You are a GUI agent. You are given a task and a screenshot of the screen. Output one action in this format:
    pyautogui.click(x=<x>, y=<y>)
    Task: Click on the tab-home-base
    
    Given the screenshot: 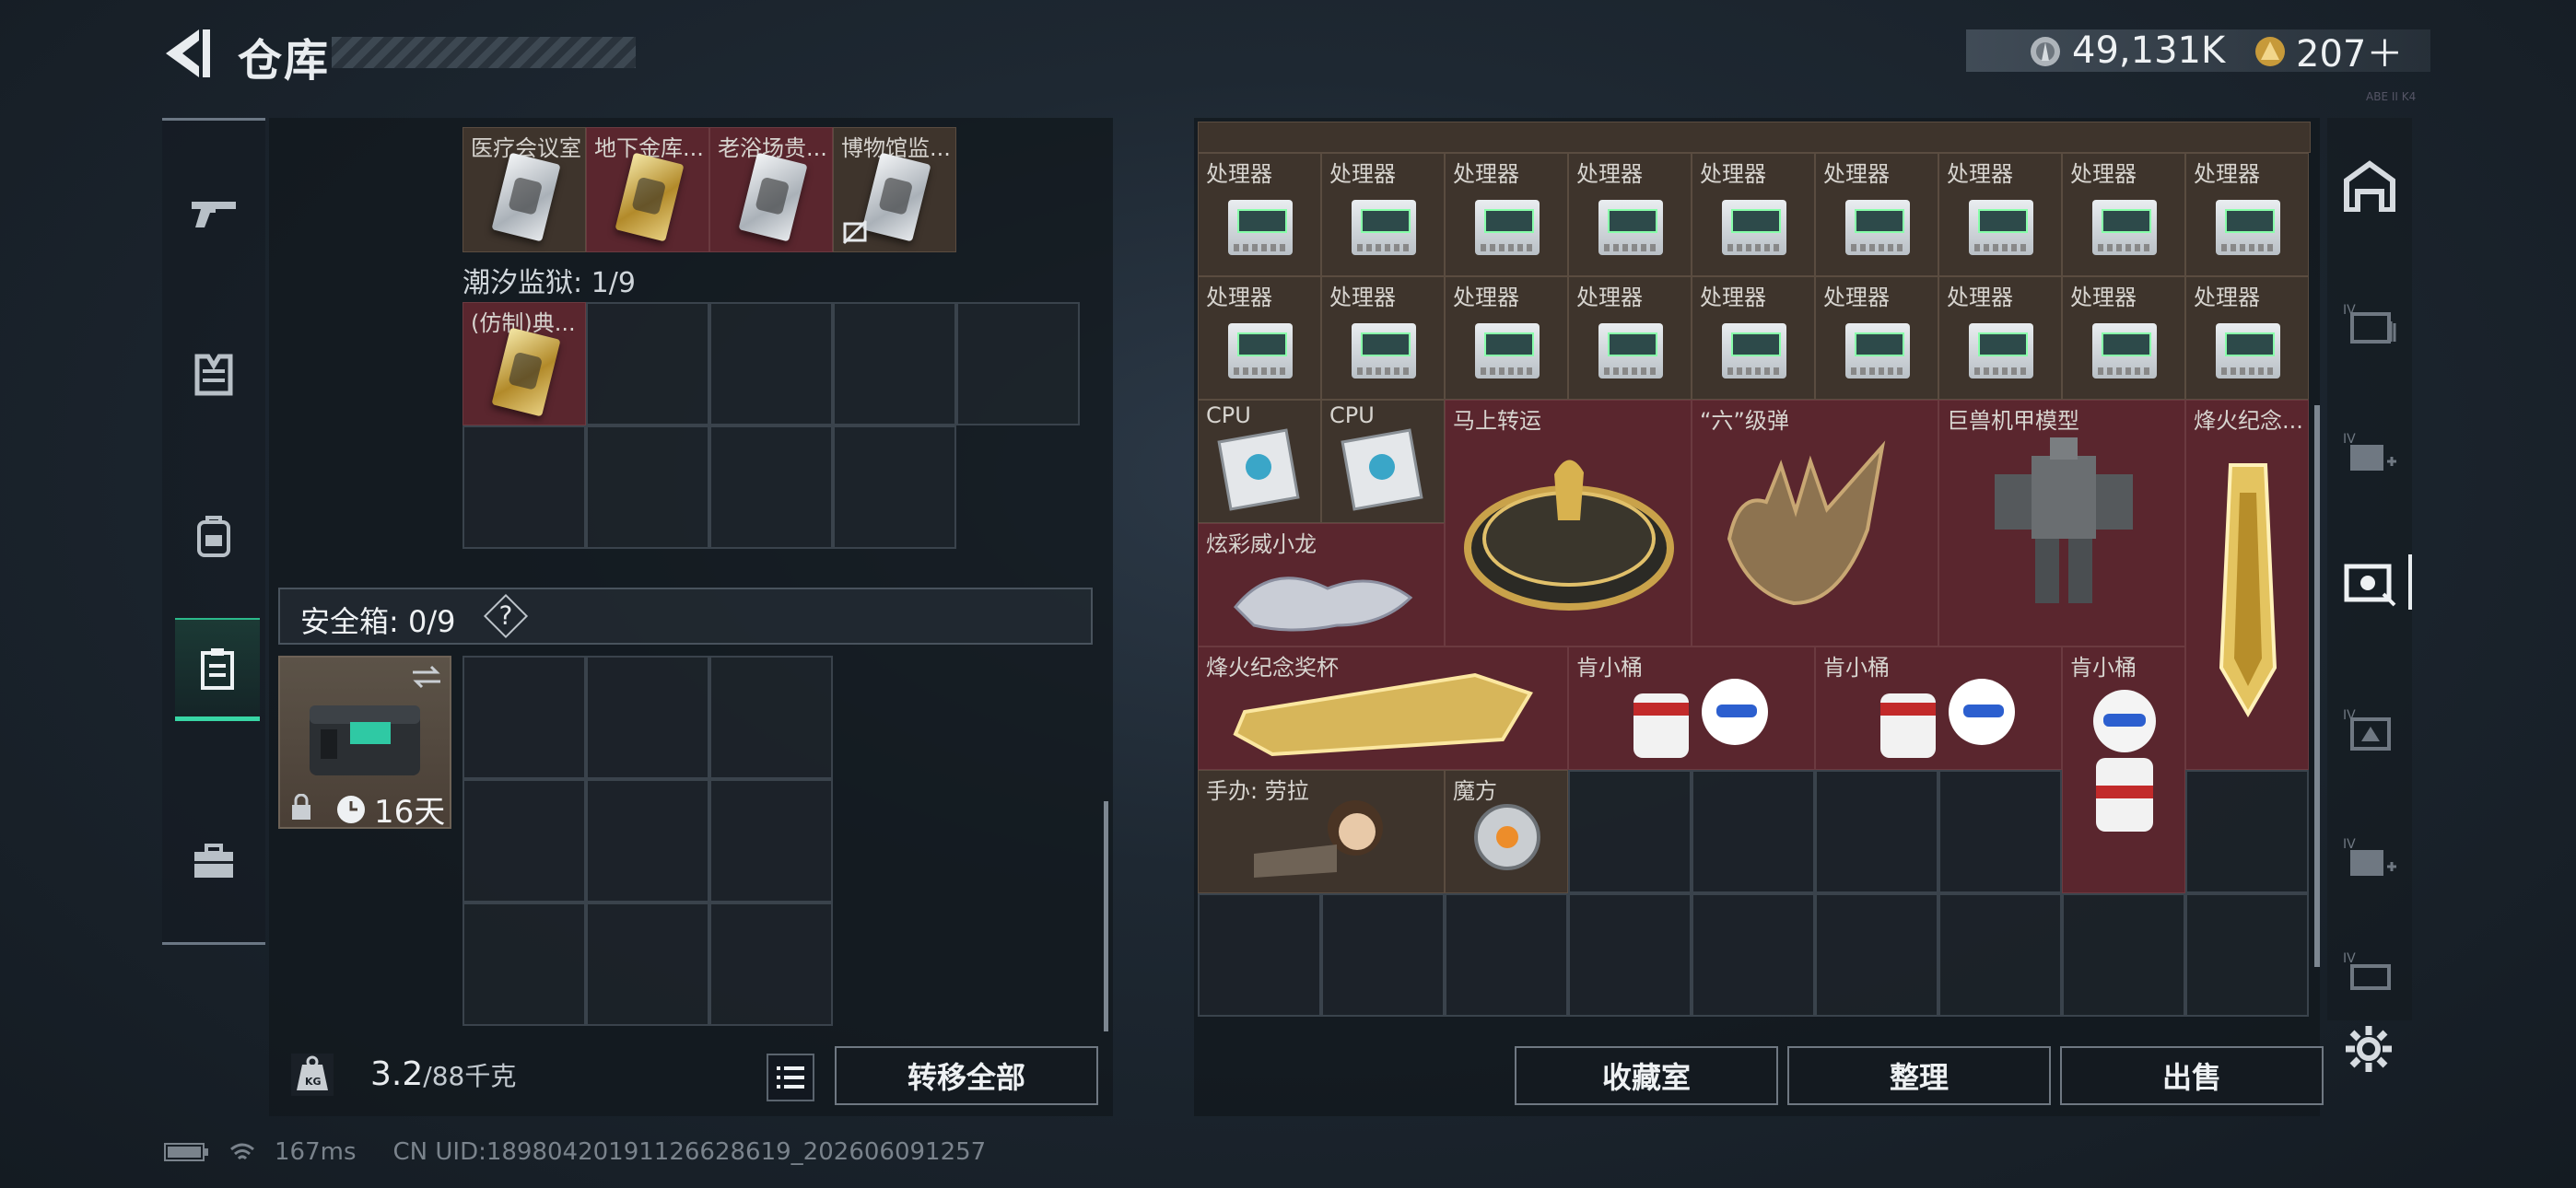 What is the action you would take?
    pyautogui.click(x=2369, y=186)
    